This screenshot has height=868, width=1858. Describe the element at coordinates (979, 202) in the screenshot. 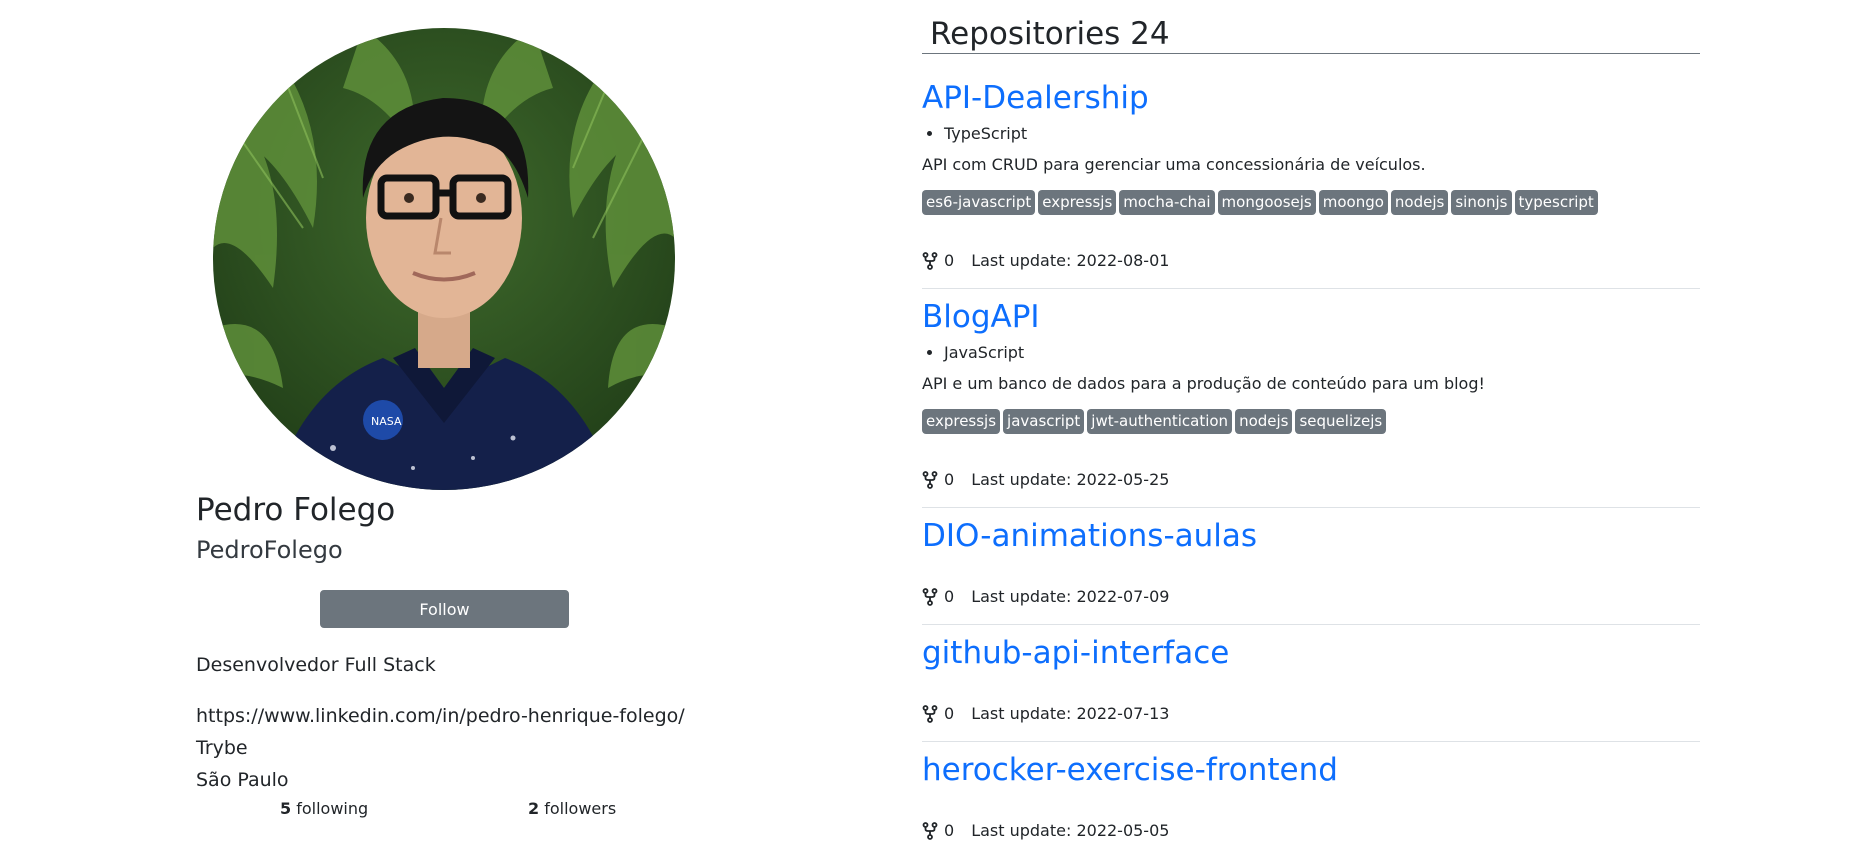

I see `topic-badge: es6-javascript` at that location.